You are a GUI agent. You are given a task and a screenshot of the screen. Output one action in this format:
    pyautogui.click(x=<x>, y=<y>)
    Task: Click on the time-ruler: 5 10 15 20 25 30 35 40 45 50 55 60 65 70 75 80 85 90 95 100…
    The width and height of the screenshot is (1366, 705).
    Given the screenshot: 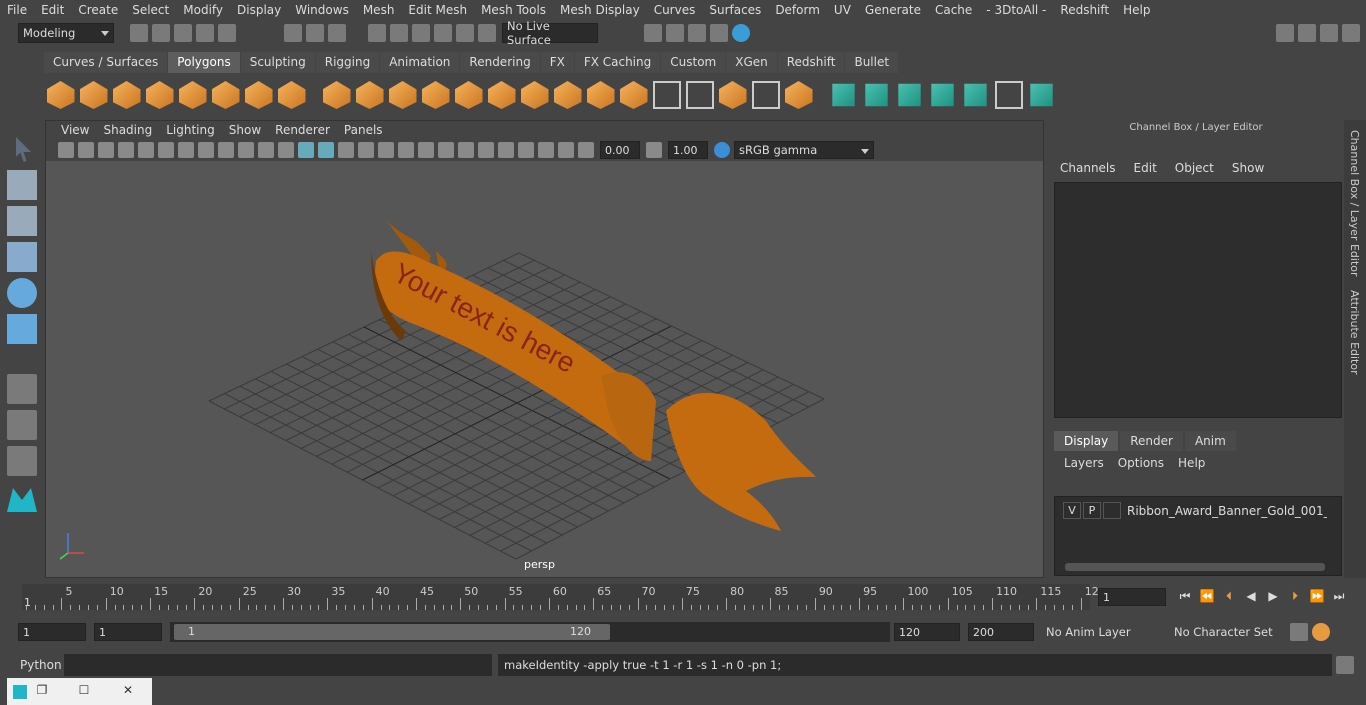 What is the action you would take?
    pyautogui.click(x=560, y=597)
    